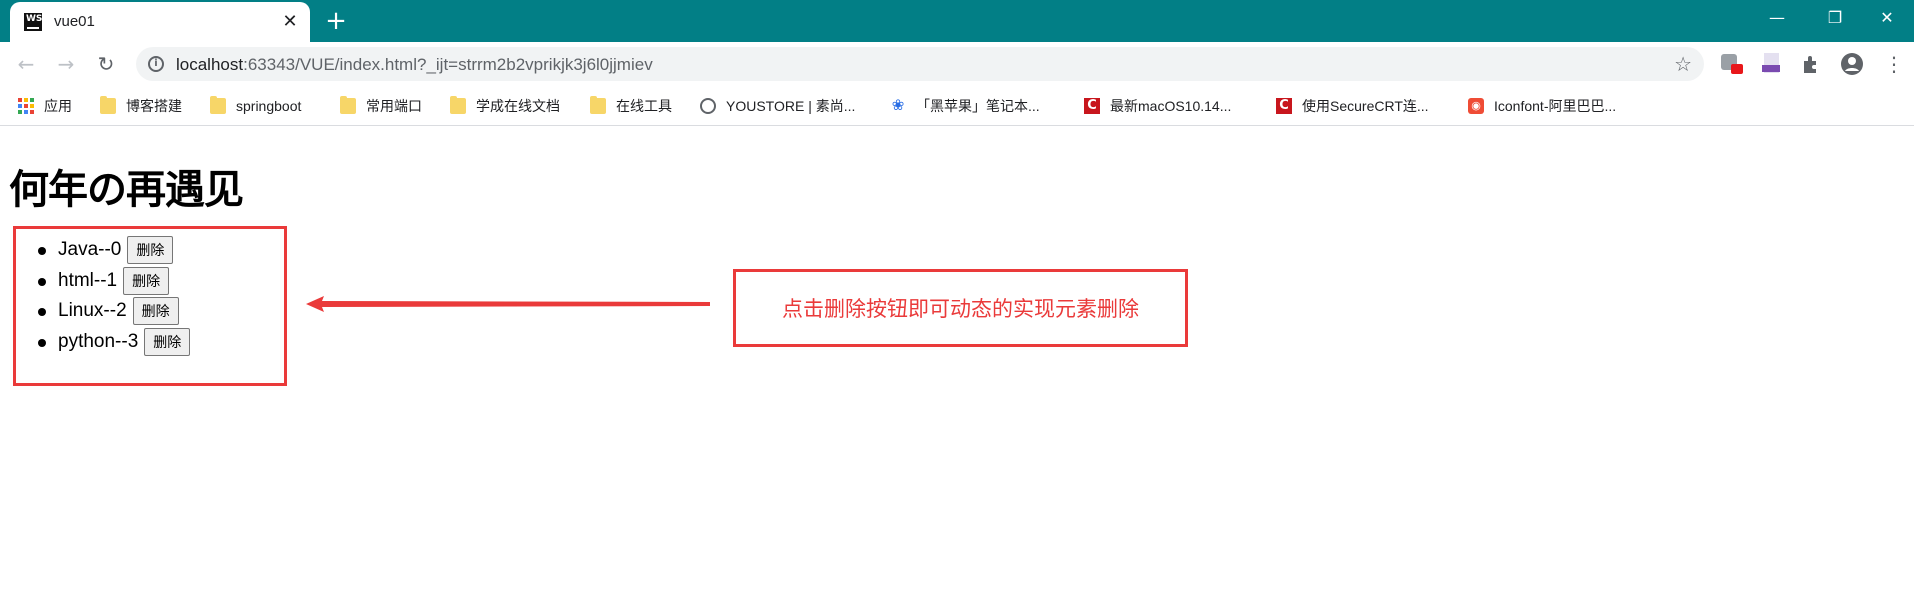  I want to click on list-item: python--3 删除, so click(114, 342).